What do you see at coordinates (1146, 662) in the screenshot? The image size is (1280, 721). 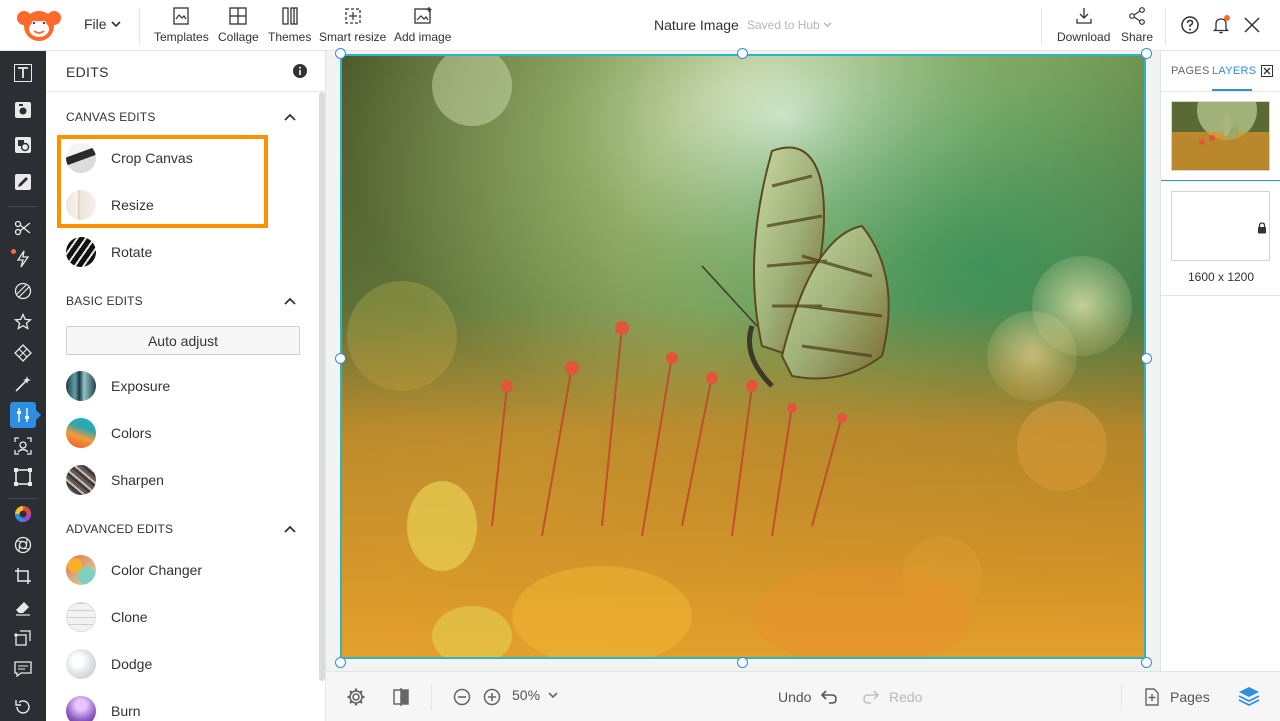 I see `resize-handle-bottom-right` at bounding box center [1146, 662].